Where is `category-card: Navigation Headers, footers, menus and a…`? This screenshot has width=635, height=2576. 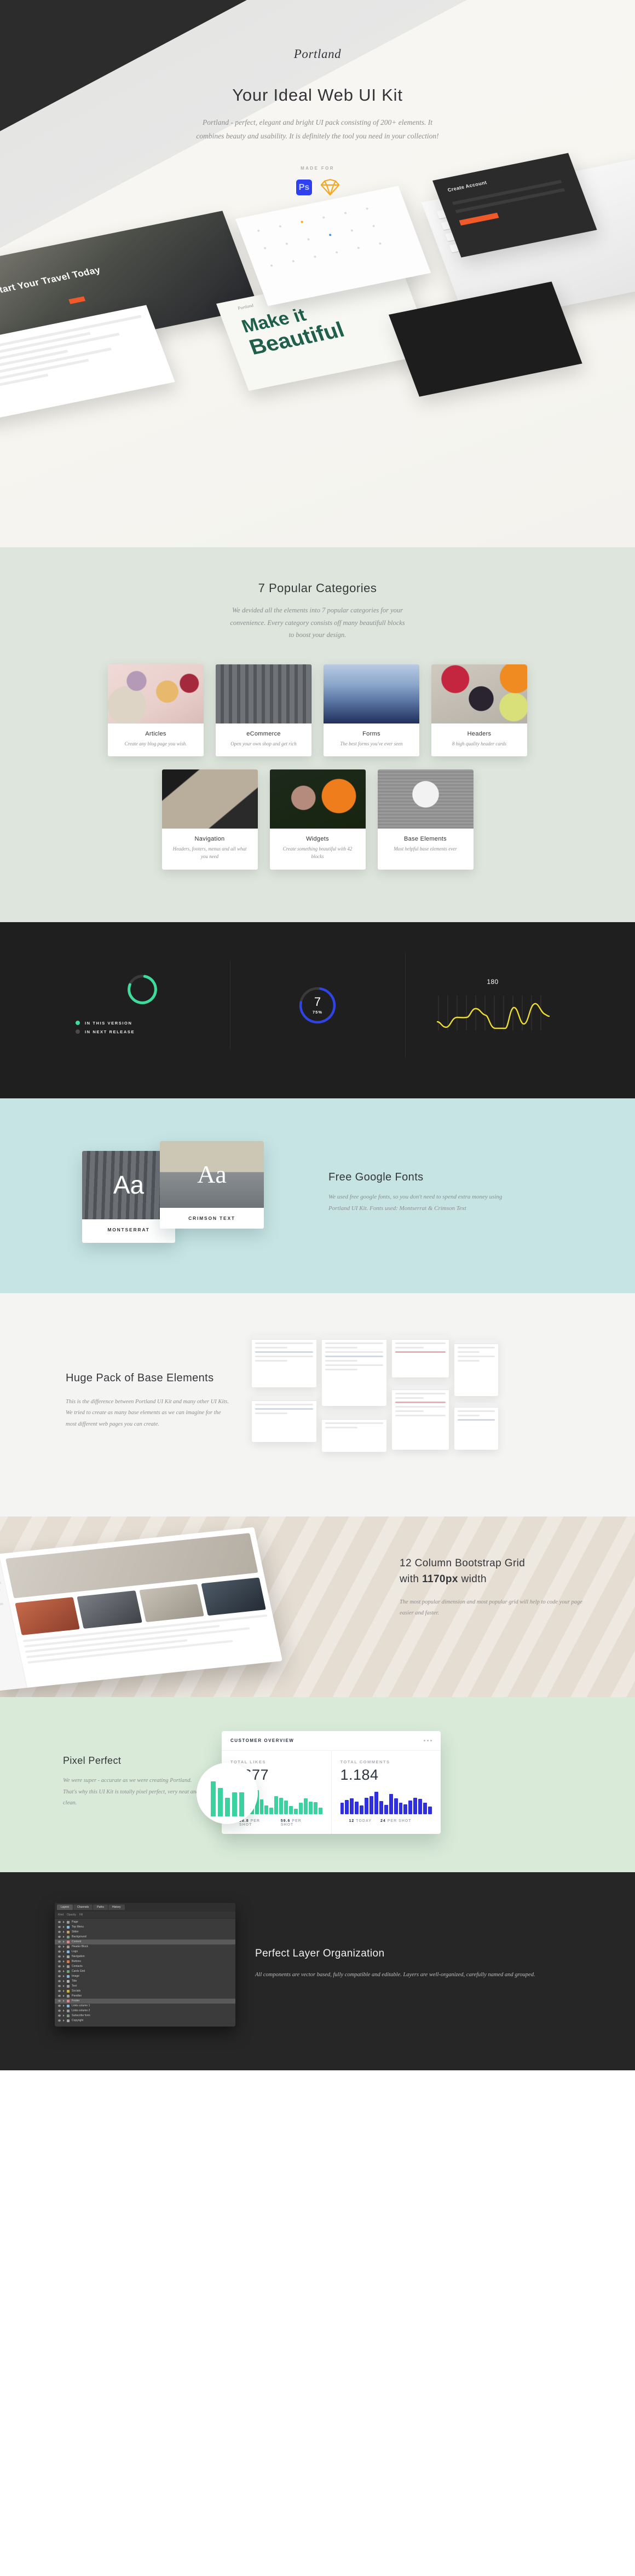 category-card: Navigation Headers, footers, menus and a… is located at coordinates (209, 819).